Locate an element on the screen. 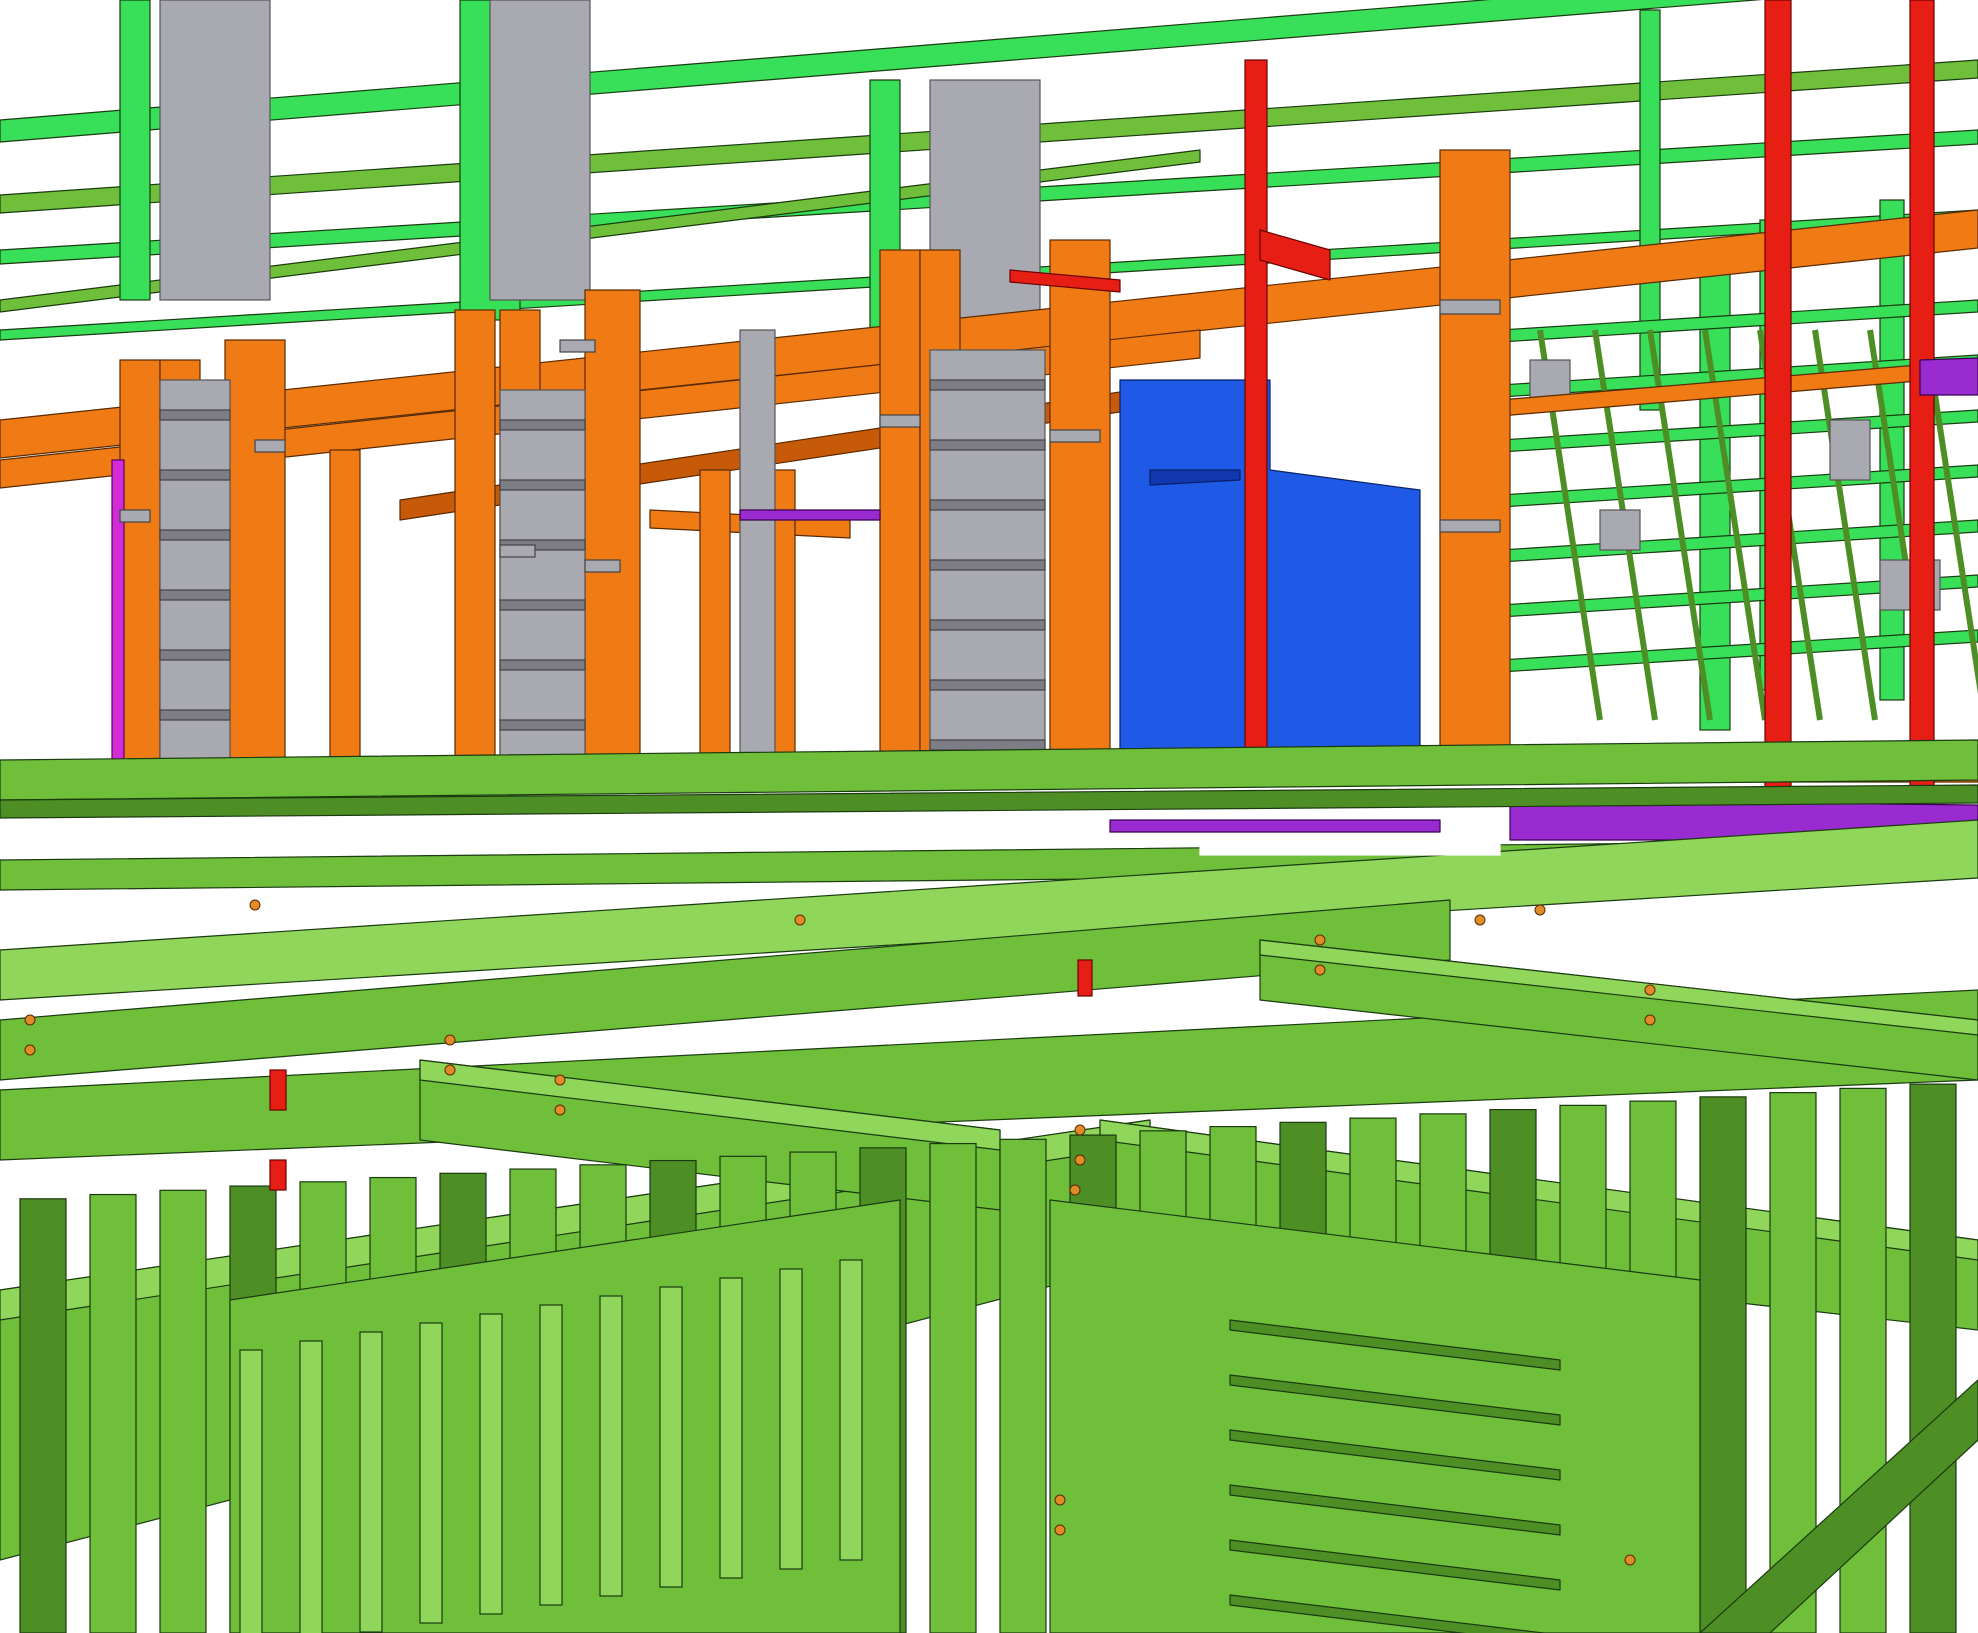 The height and width of the screenshot is (1633, 1978). red-brace is located at coordinates (1295, 255).